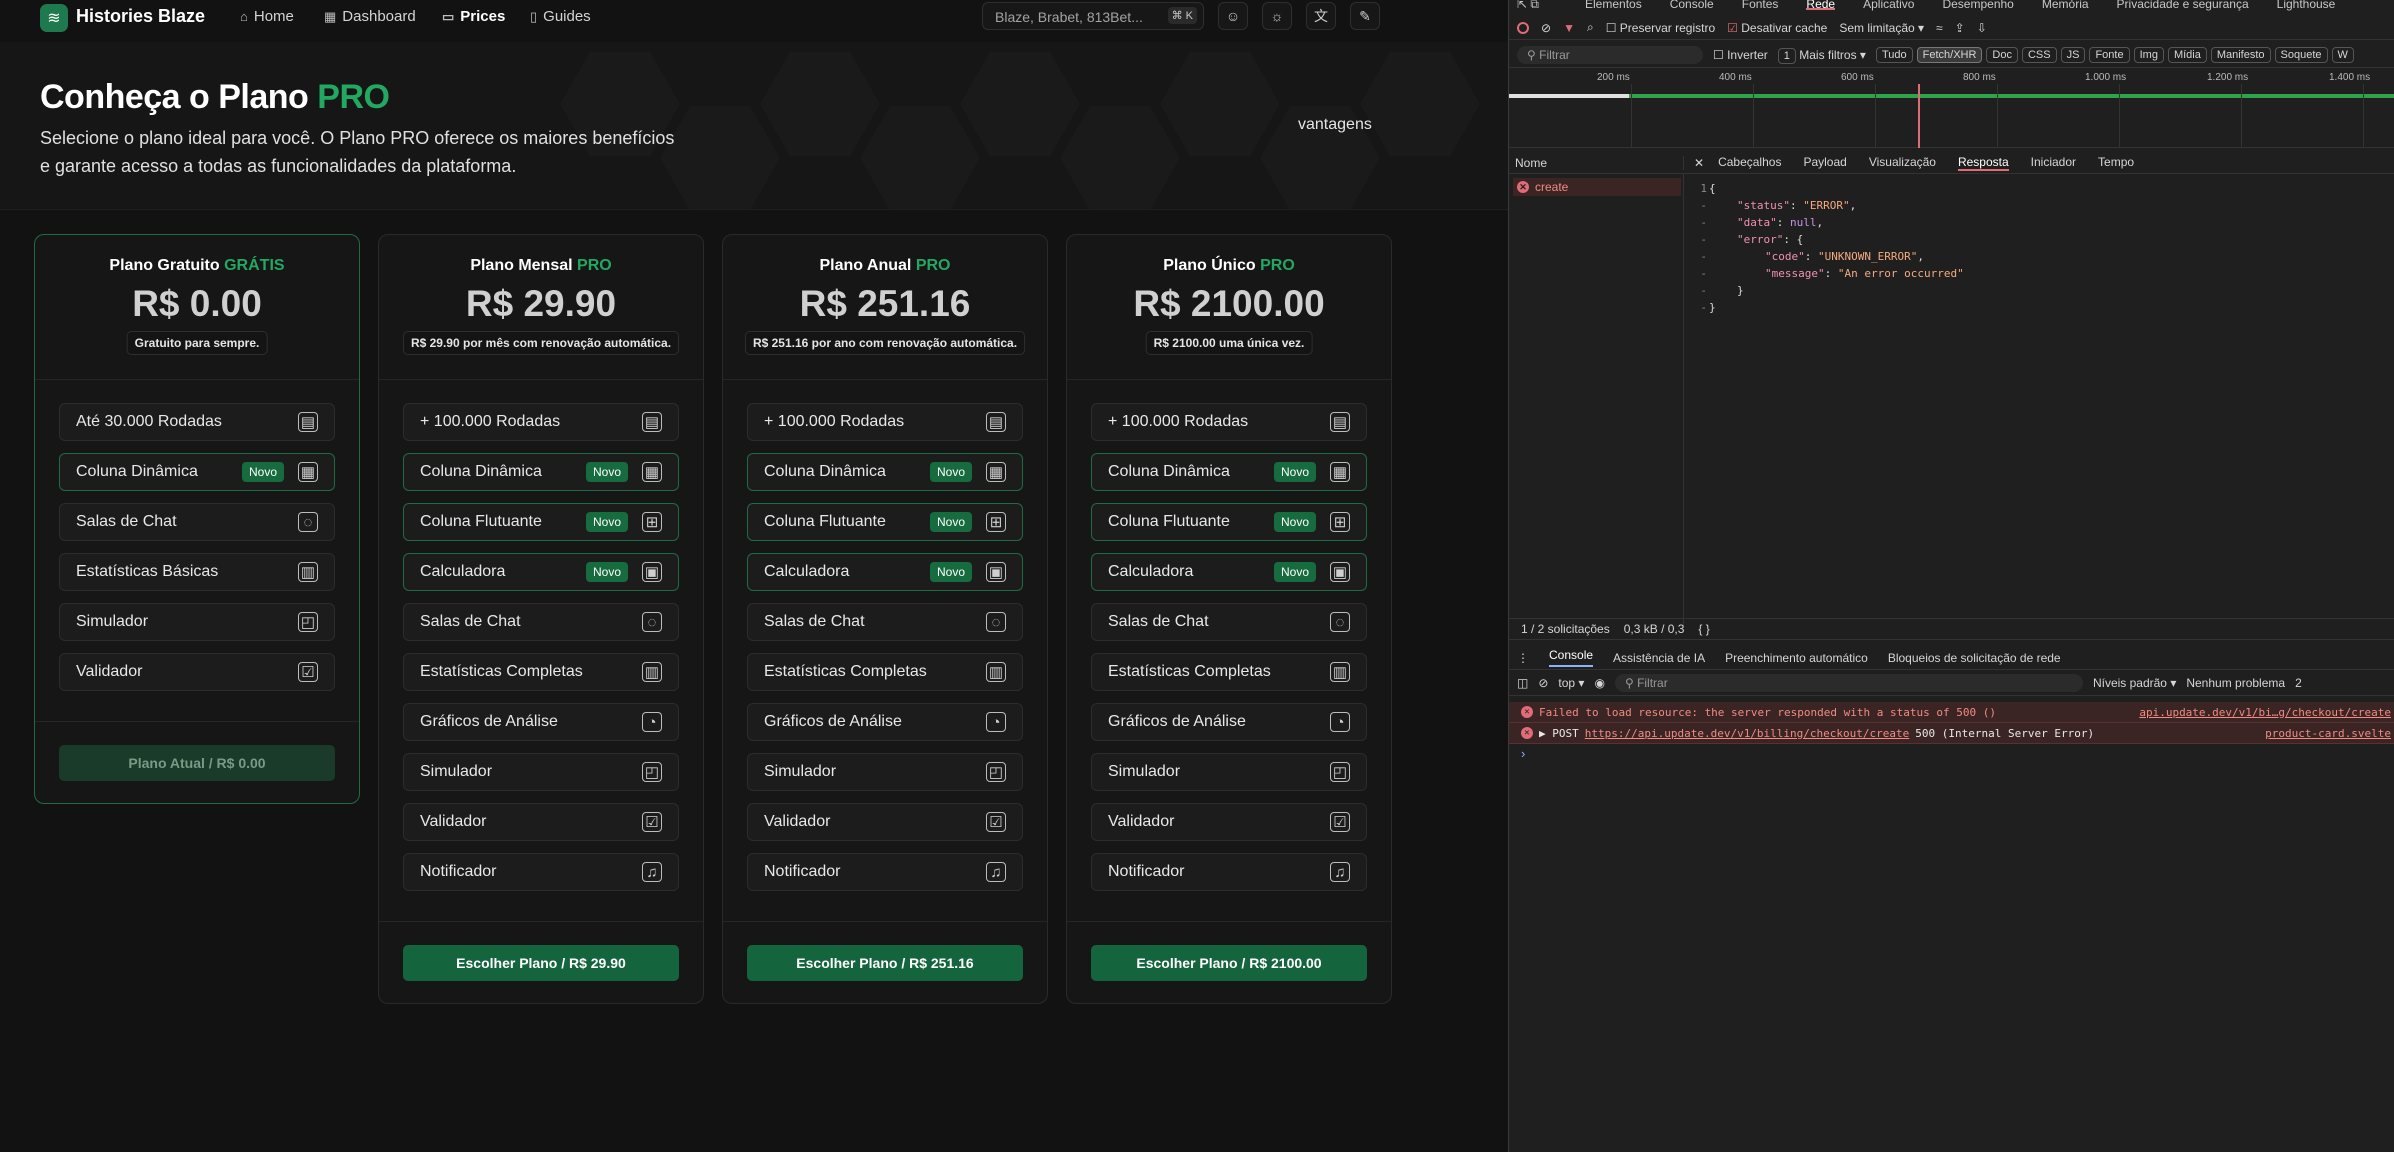  What do you see at coordinates (2116, 163) in the screenshot?
I see `detail-tab: Tempo` at bounding box center [2116, 163].